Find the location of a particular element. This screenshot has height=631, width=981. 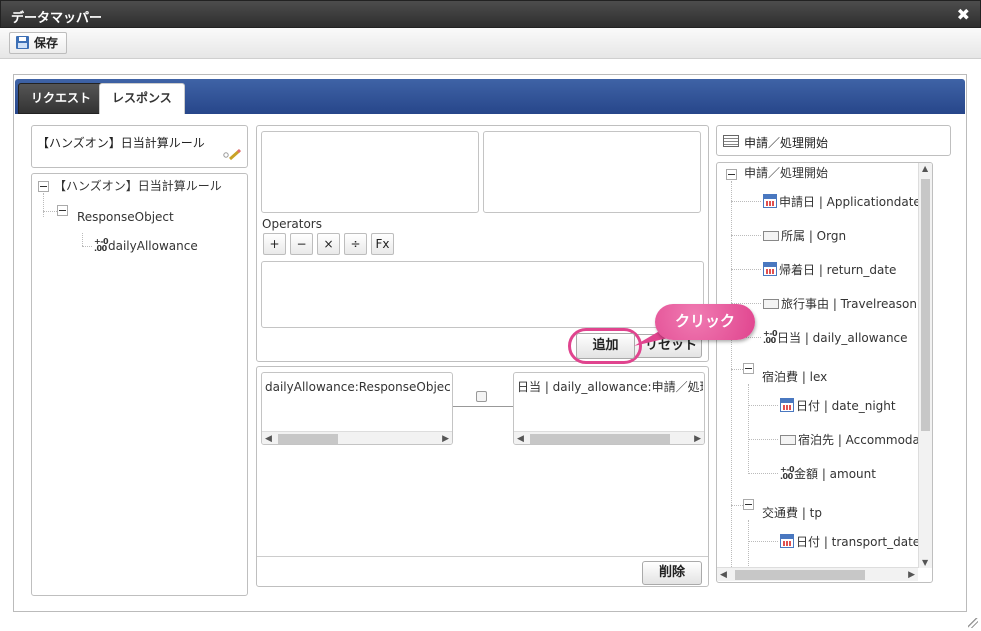

tab-bar: リクエスト レスポンス is located at coordinates (490, 96).